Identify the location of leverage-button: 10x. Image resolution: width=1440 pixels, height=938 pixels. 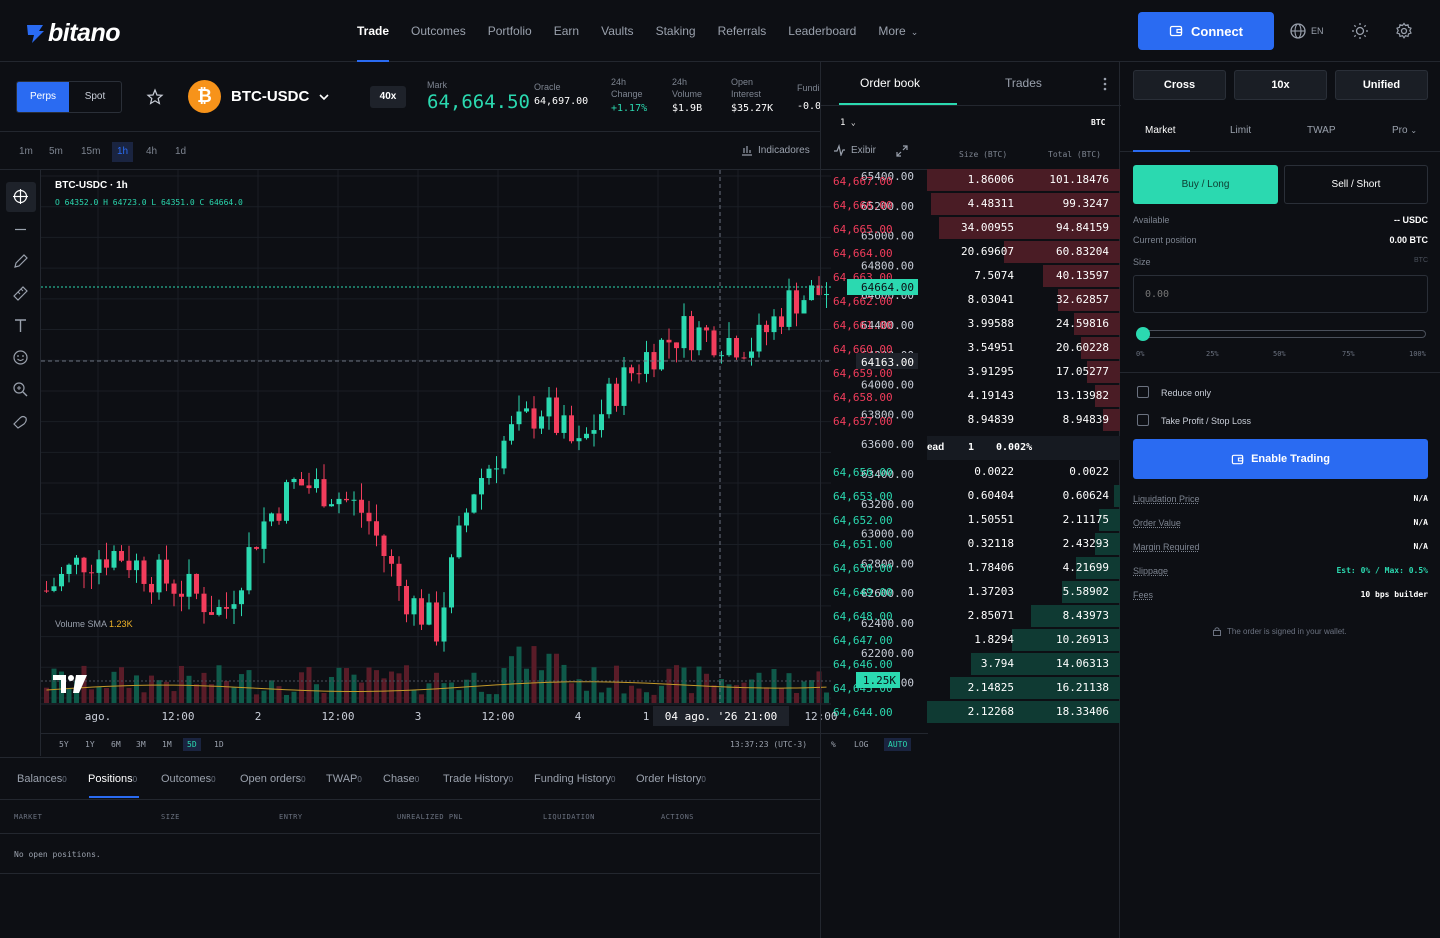
(1280, 85).